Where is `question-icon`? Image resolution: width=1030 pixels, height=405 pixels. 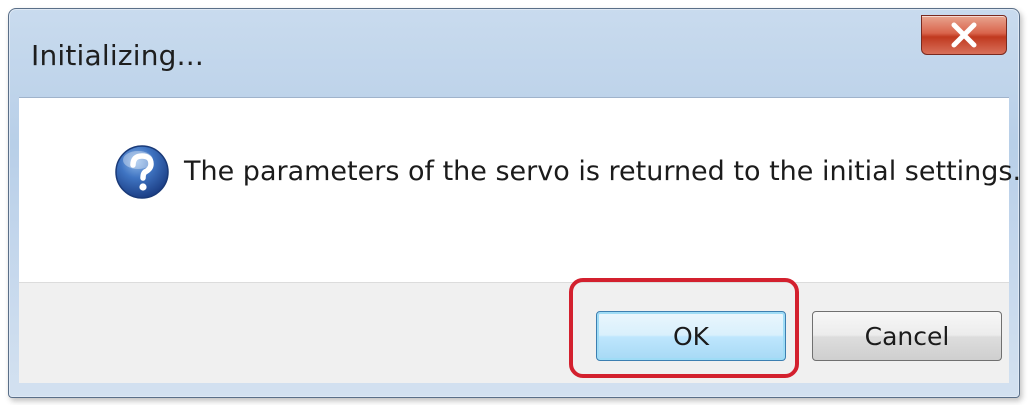 question-icon is located at coordinates (142, 172).